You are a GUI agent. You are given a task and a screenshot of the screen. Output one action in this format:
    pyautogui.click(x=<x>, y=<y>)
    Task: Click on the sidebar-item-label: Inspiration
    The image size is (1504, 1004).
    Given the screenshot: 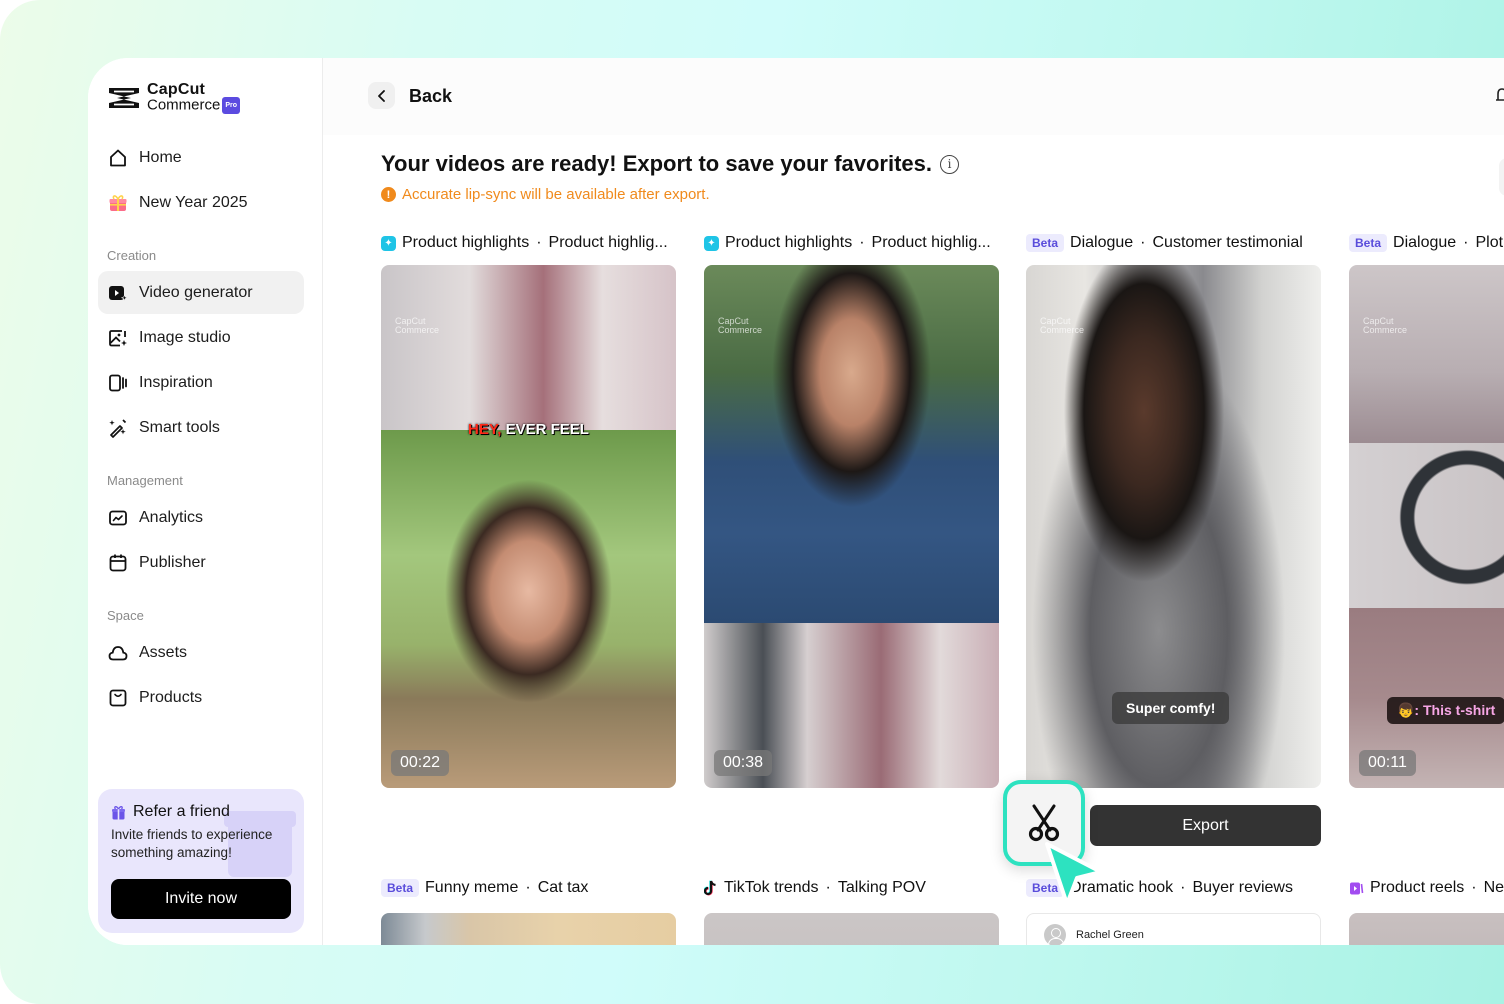 What is the action you would take?
    pyautogui.click(x=176, y=382)
    